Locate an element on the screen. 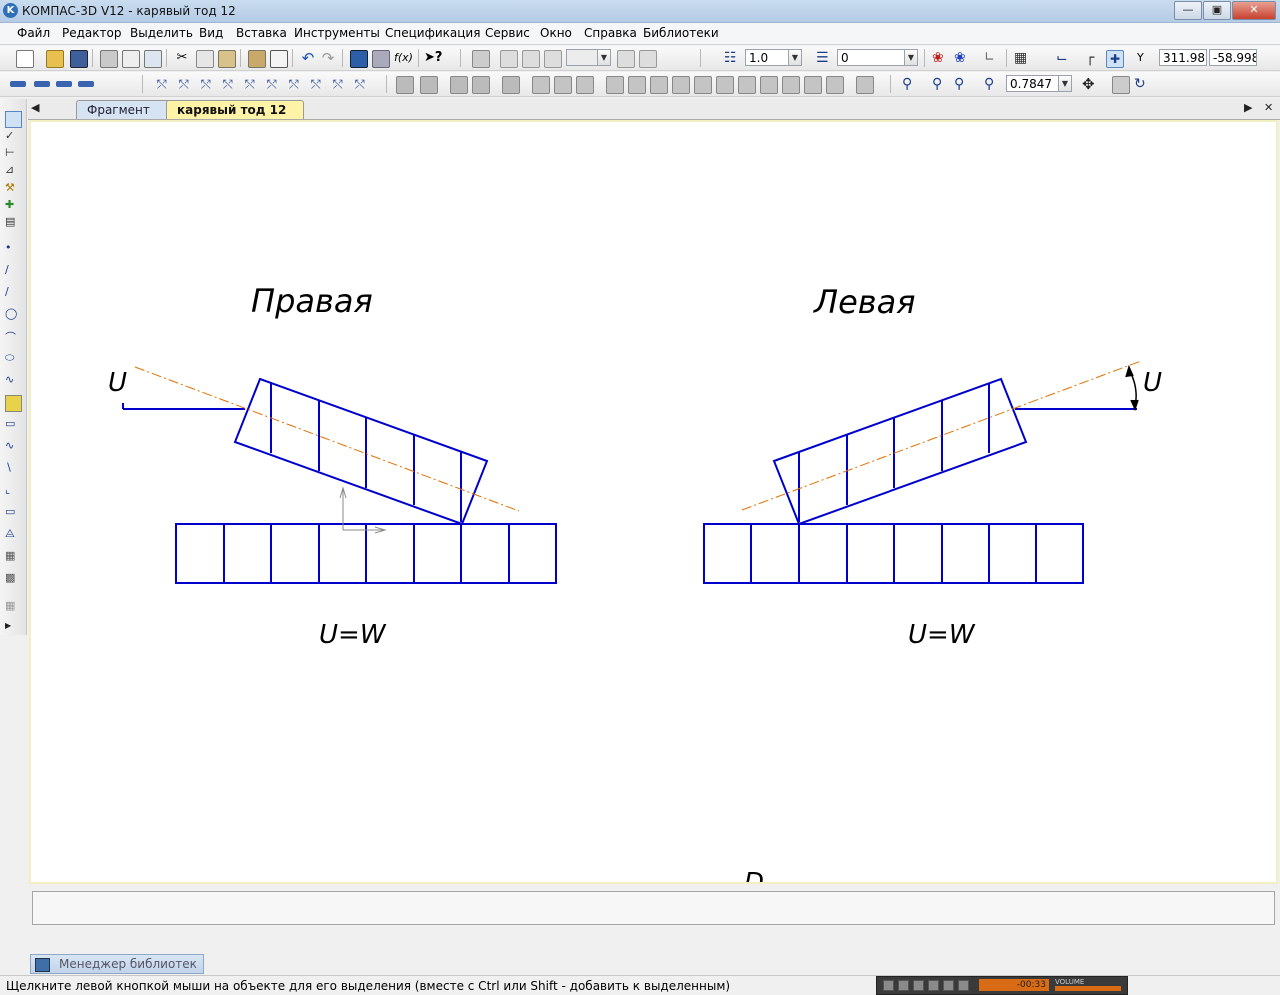 This screenshot has width=1280, height=995. geometry-icon: ✓ is located at coordinates (12, 136).